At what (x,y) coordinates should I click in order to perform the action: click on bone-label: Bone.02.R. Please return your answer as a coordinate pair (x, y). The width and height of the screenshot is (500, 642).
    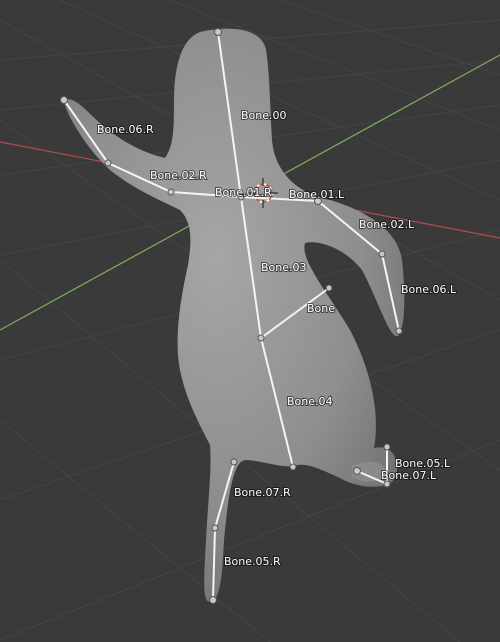
    Looking at the image, I should click on (178, 175).